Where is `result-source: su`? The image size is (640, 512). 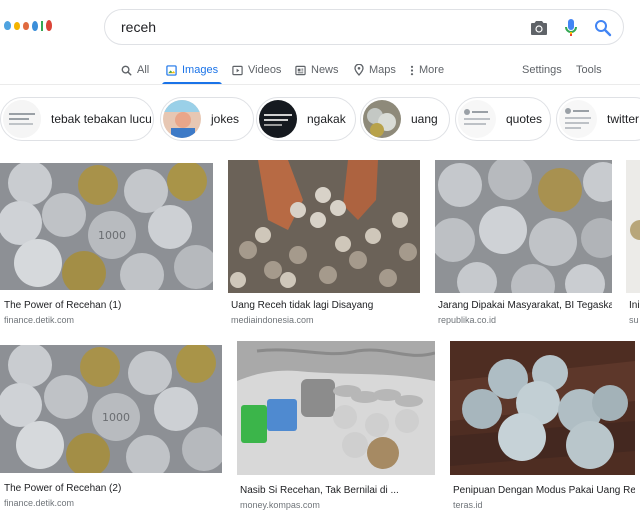
result-source: su is located at coordinates (634, 320).